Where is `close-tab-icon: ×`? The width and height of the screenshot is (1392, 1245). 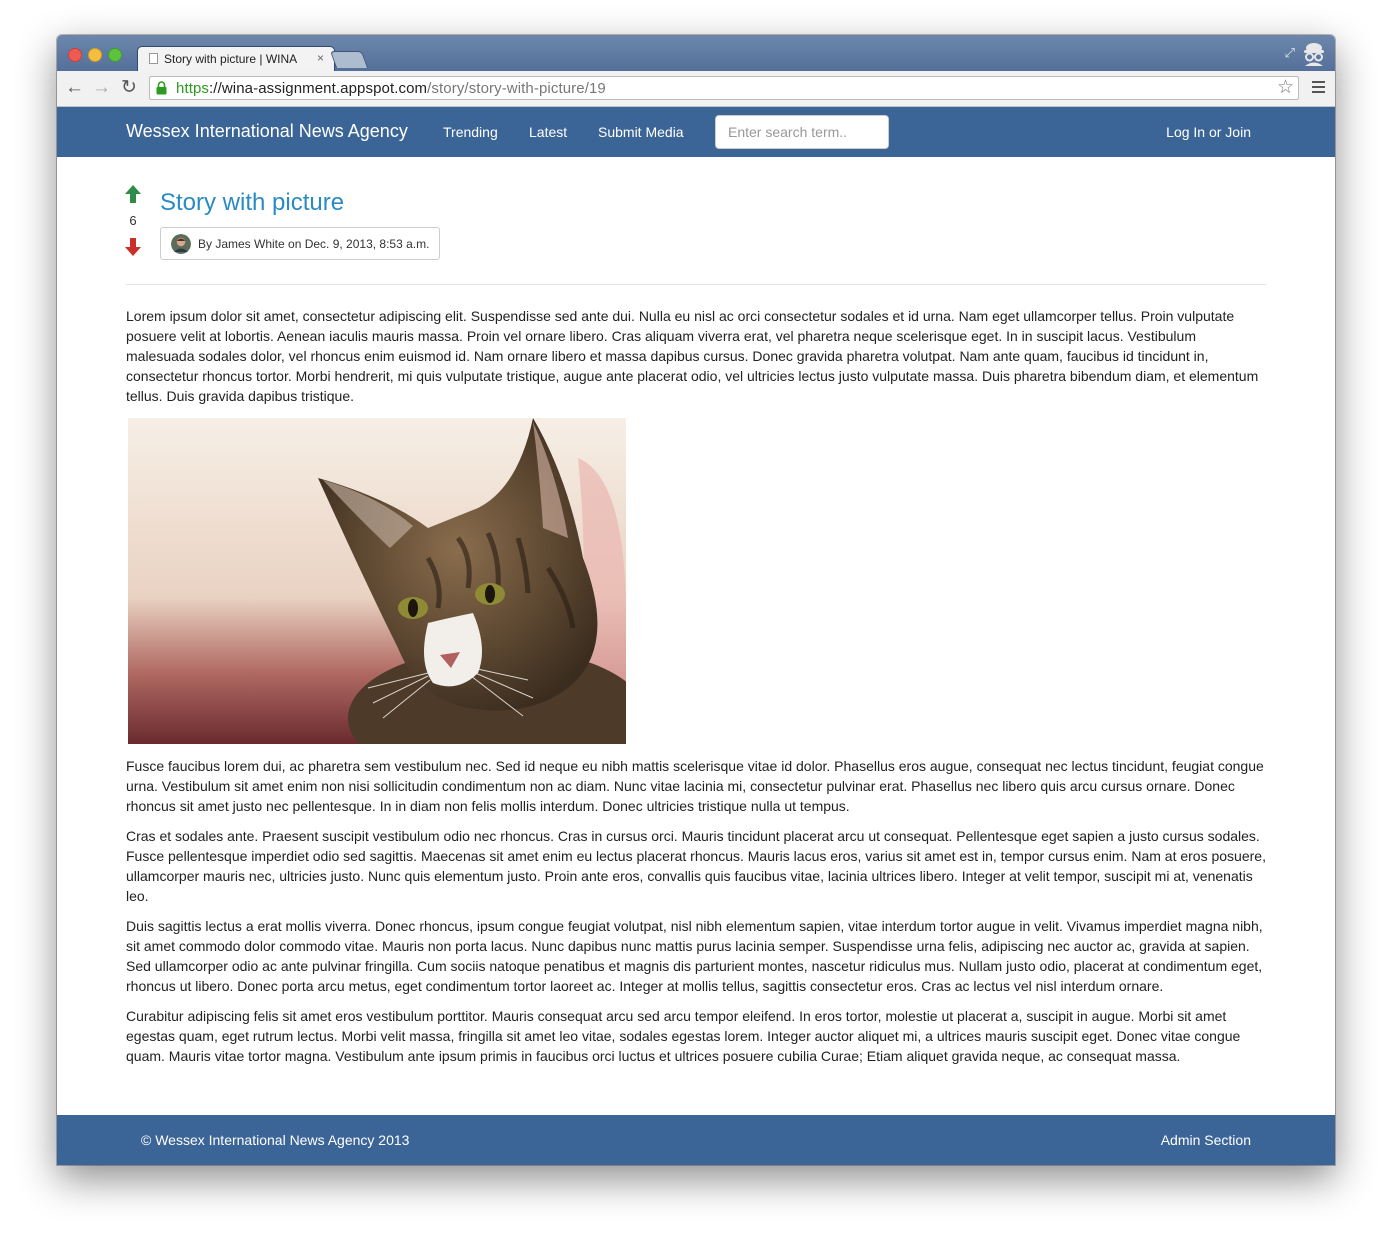 close-tab-icon: × is located at coordinates (320, 58).